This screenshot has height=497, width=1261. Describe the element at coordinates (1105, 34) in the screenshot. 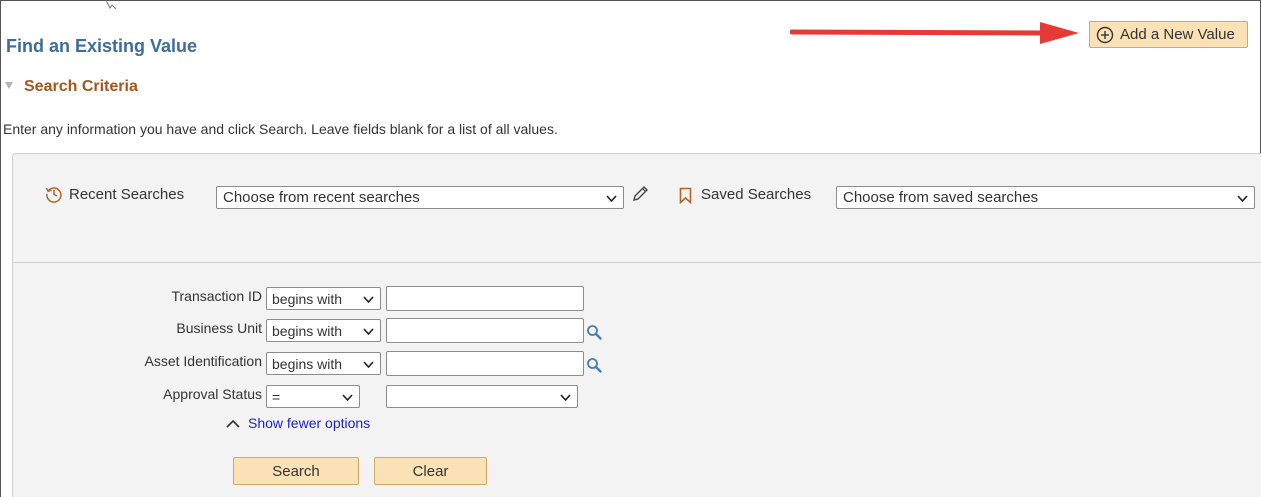

I see `plus-circle-icon` at that location.